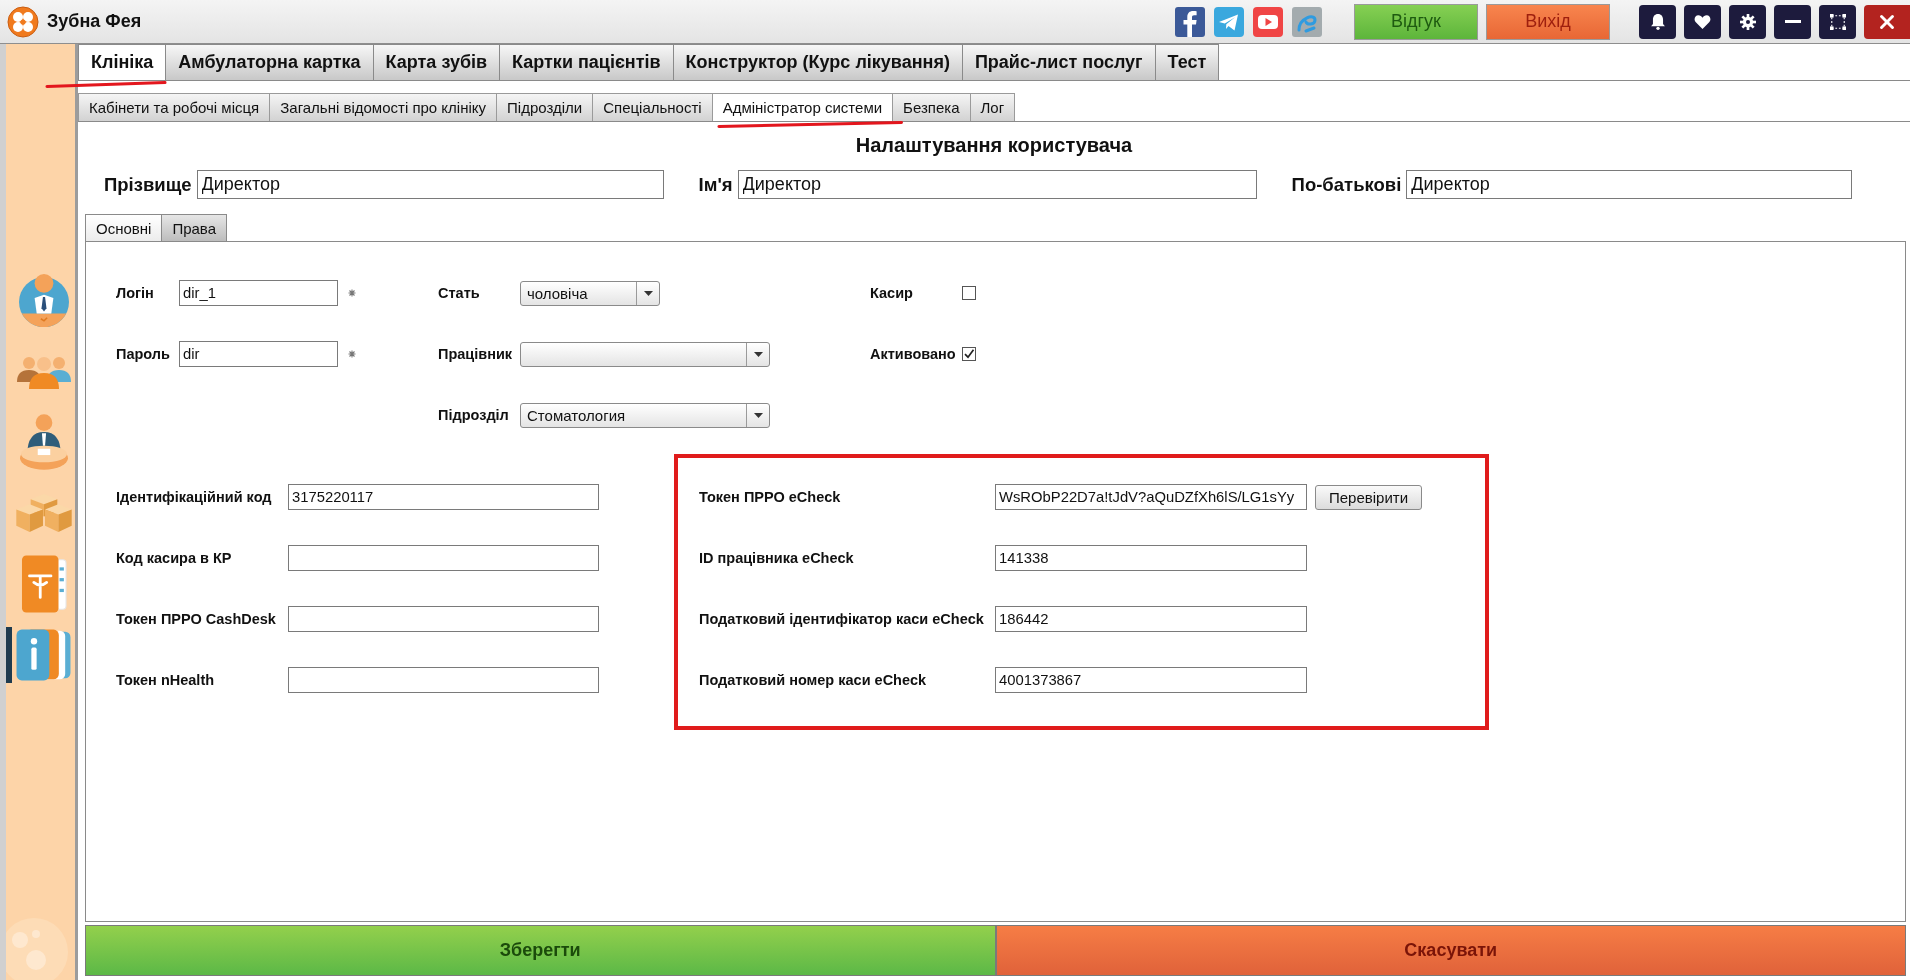 Image resolution: width=1910 pixels, height=980 pixels. I want to click on tab: Конструктор (Курс лікування), so click(818, 62).